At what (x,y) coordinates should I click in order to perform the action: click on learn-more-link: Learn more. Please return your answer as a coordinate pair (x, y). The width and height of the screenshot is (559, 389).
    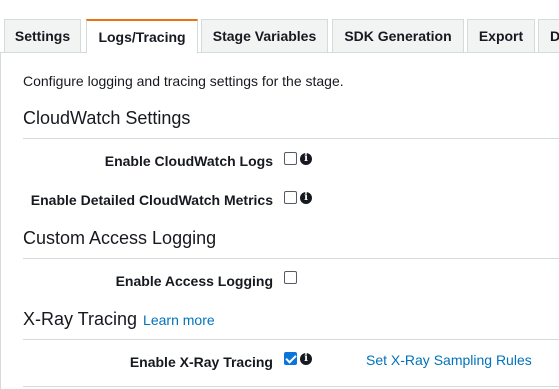
    Looking at the image, I should click on (179, 320).